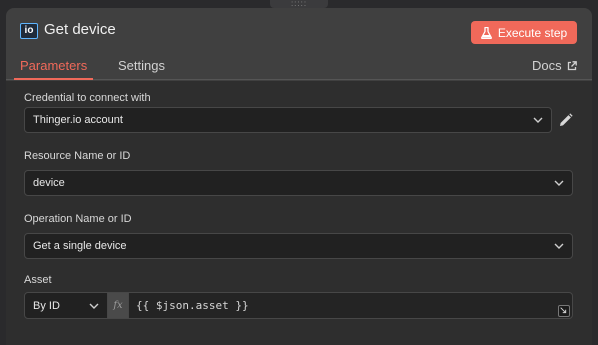 The image size is (598, 345). I want to click on edit-credential-icon, so click(565, 120).